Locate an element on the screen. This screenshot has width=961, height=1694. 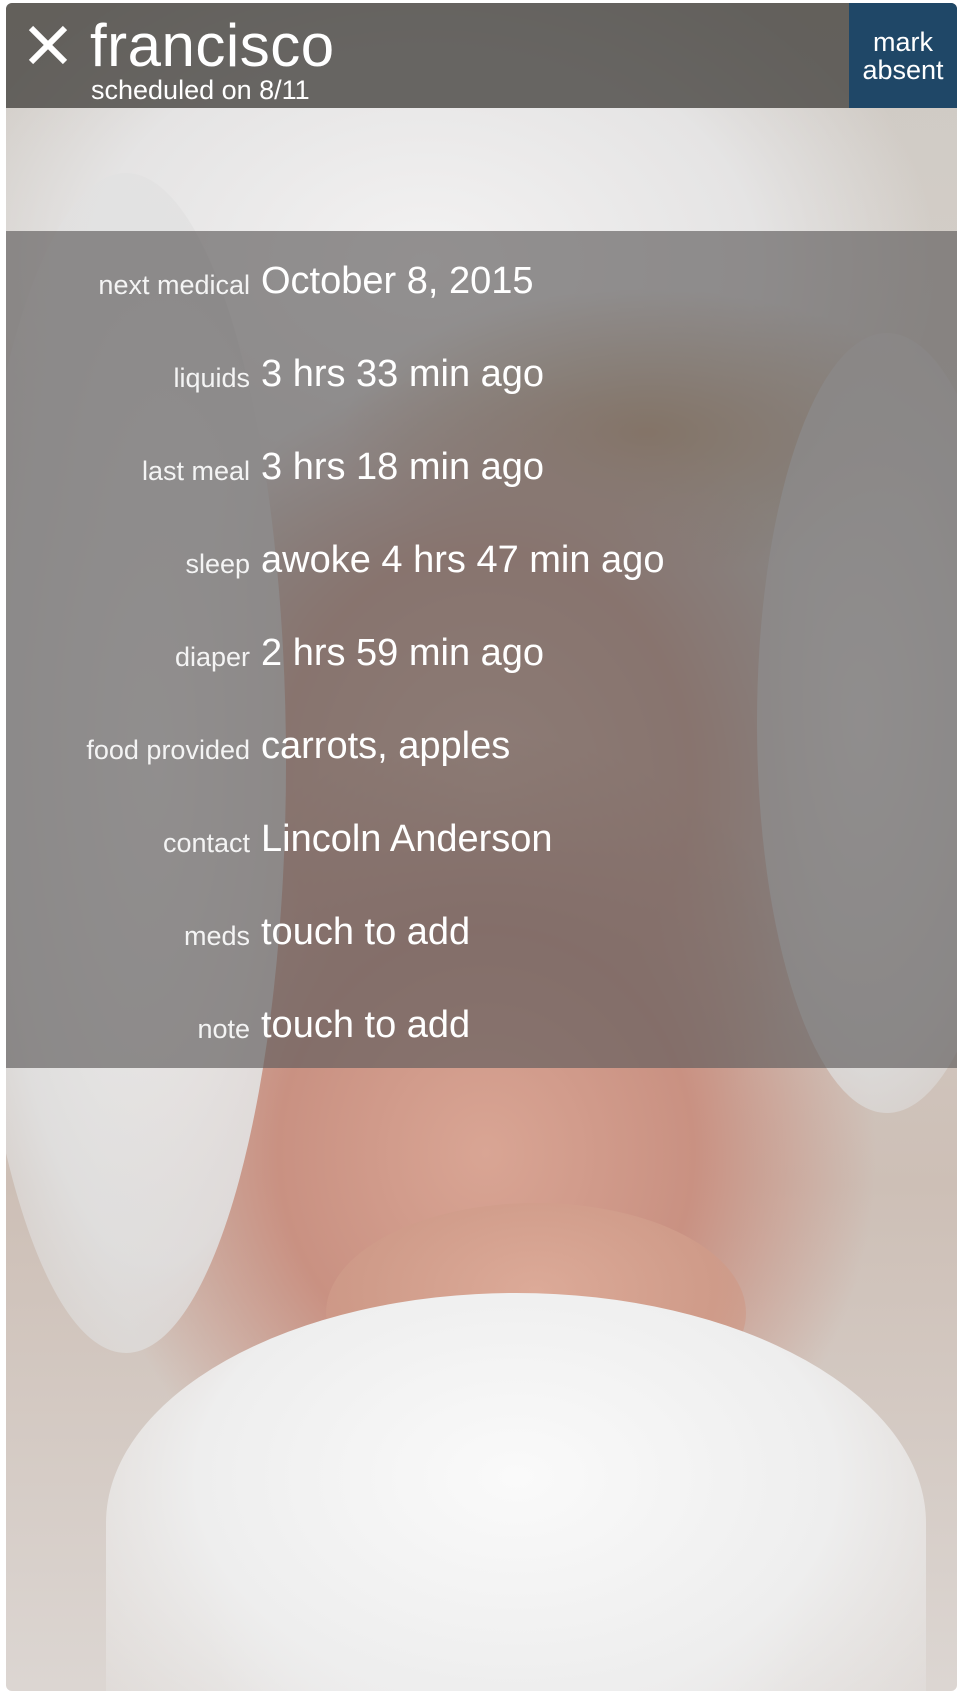
detail-label: meds is located at coordinates (216, 936).